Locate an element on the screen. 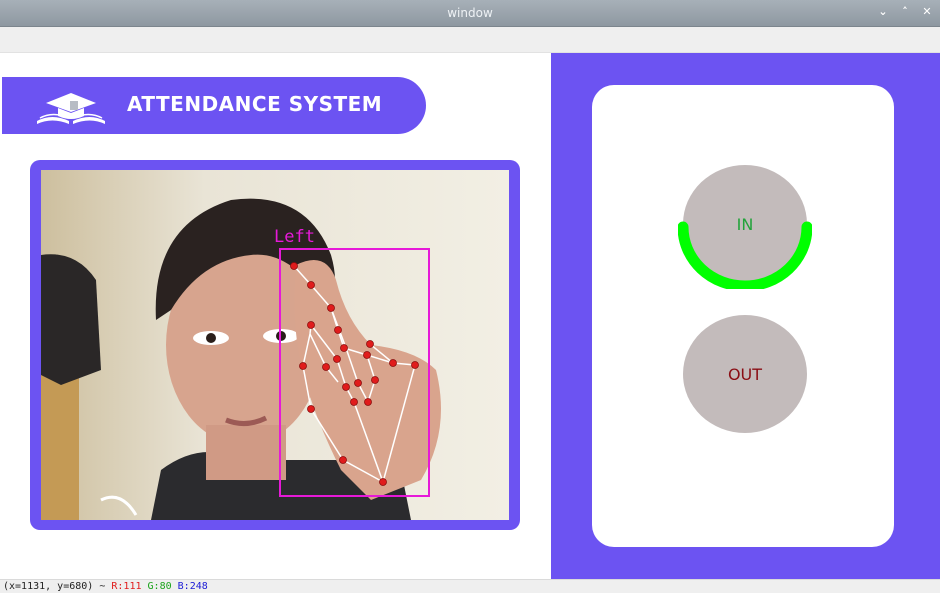 Image resolution: width=940 pixels, height=593 pixels. hand-label: Left is located at coordinates (294, 237).